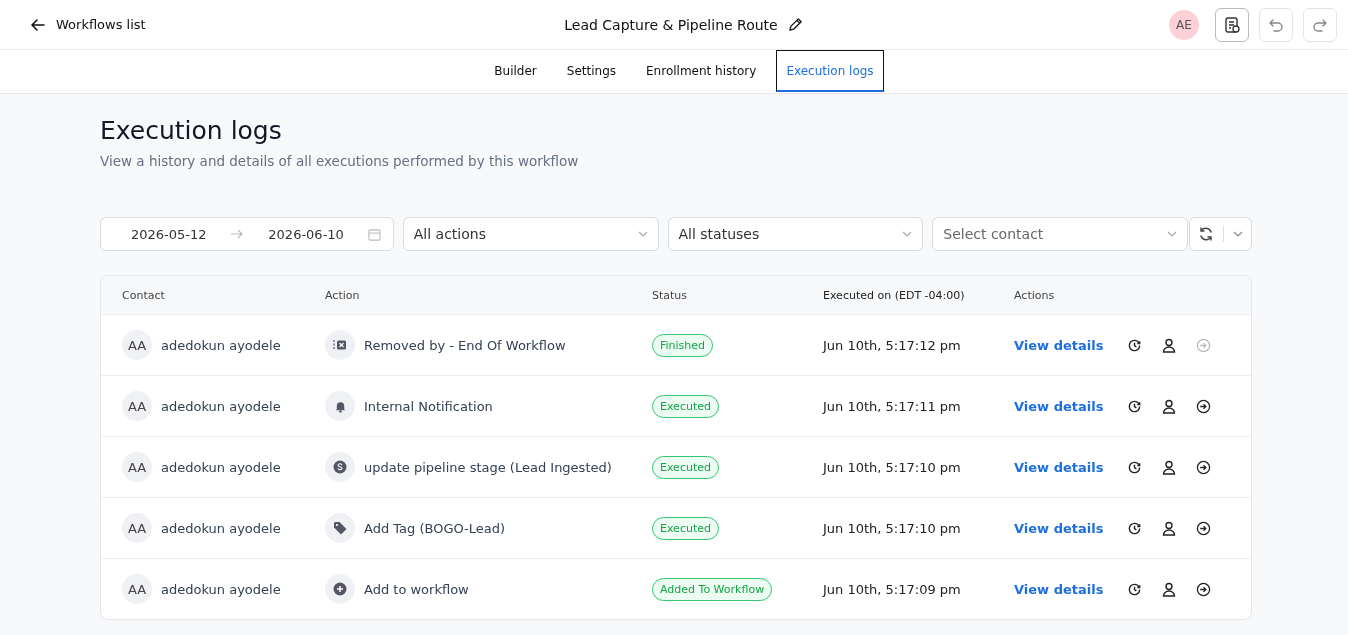 The height and width of the screenshot is (635, 1348). What do you see at coordinates (340, 528) in the screenshot?
I see `tag-icon` at bounding box center [340, 528].